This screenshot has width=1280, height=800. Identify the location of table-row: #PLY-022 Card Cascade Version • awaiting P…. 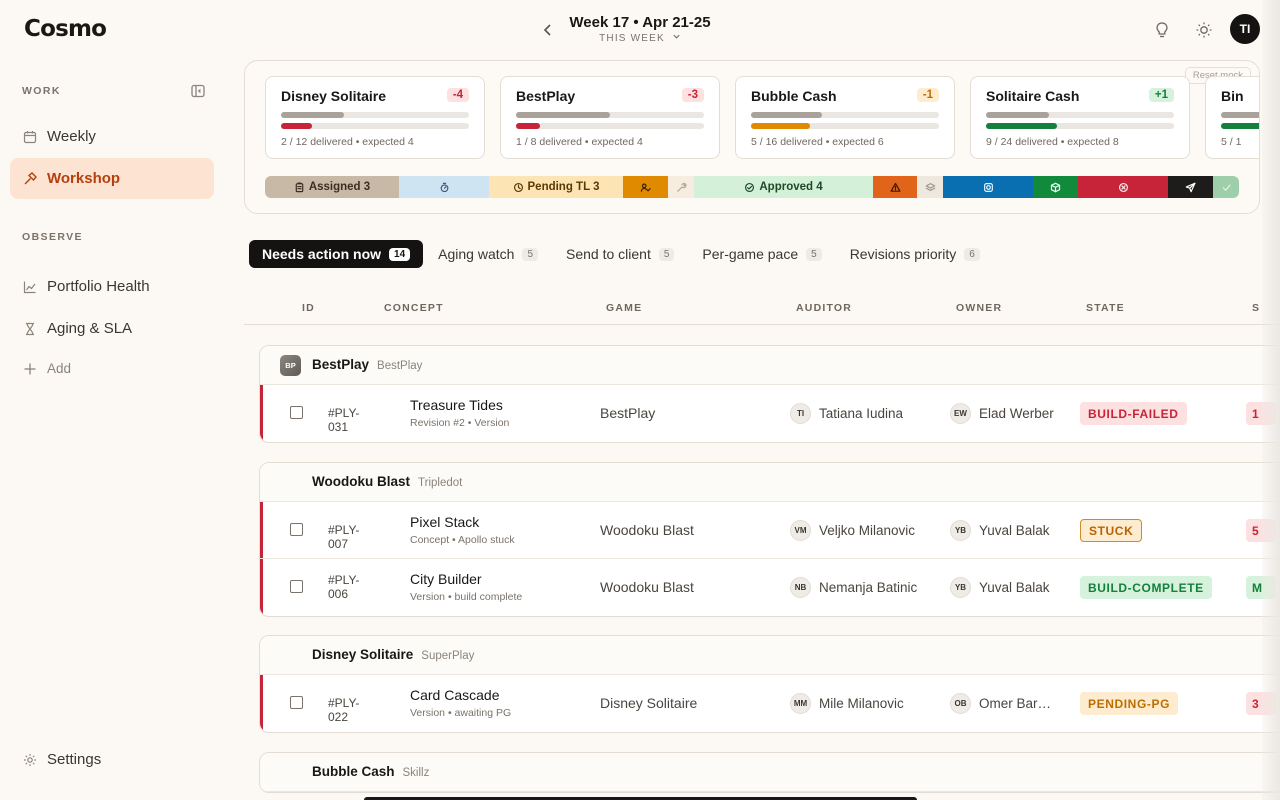
(770, 703).